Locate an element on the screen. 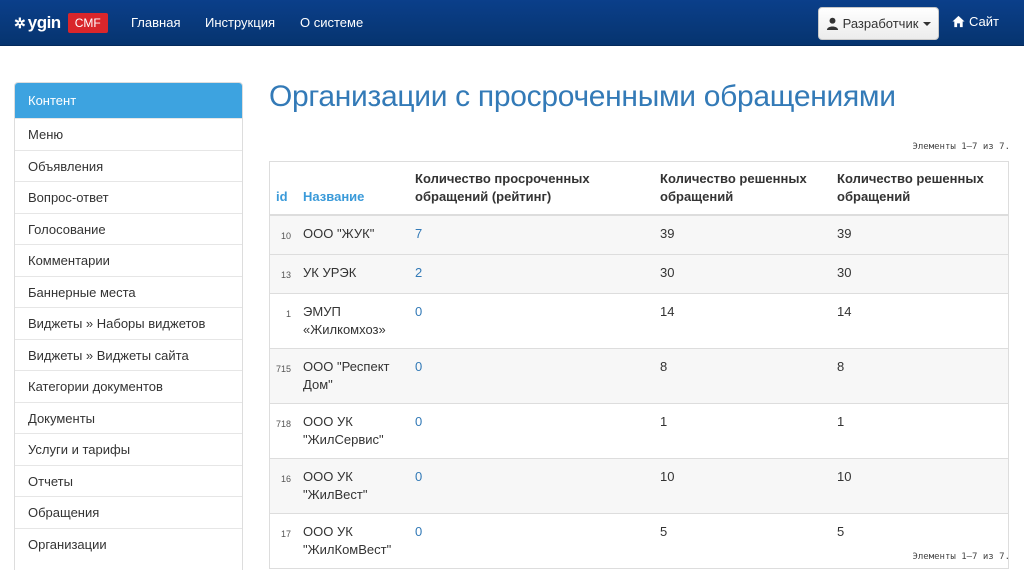 The width and height of the screenshot is (1024, 570). cell-solved-2: 39 is located at coordinates (920, 234).